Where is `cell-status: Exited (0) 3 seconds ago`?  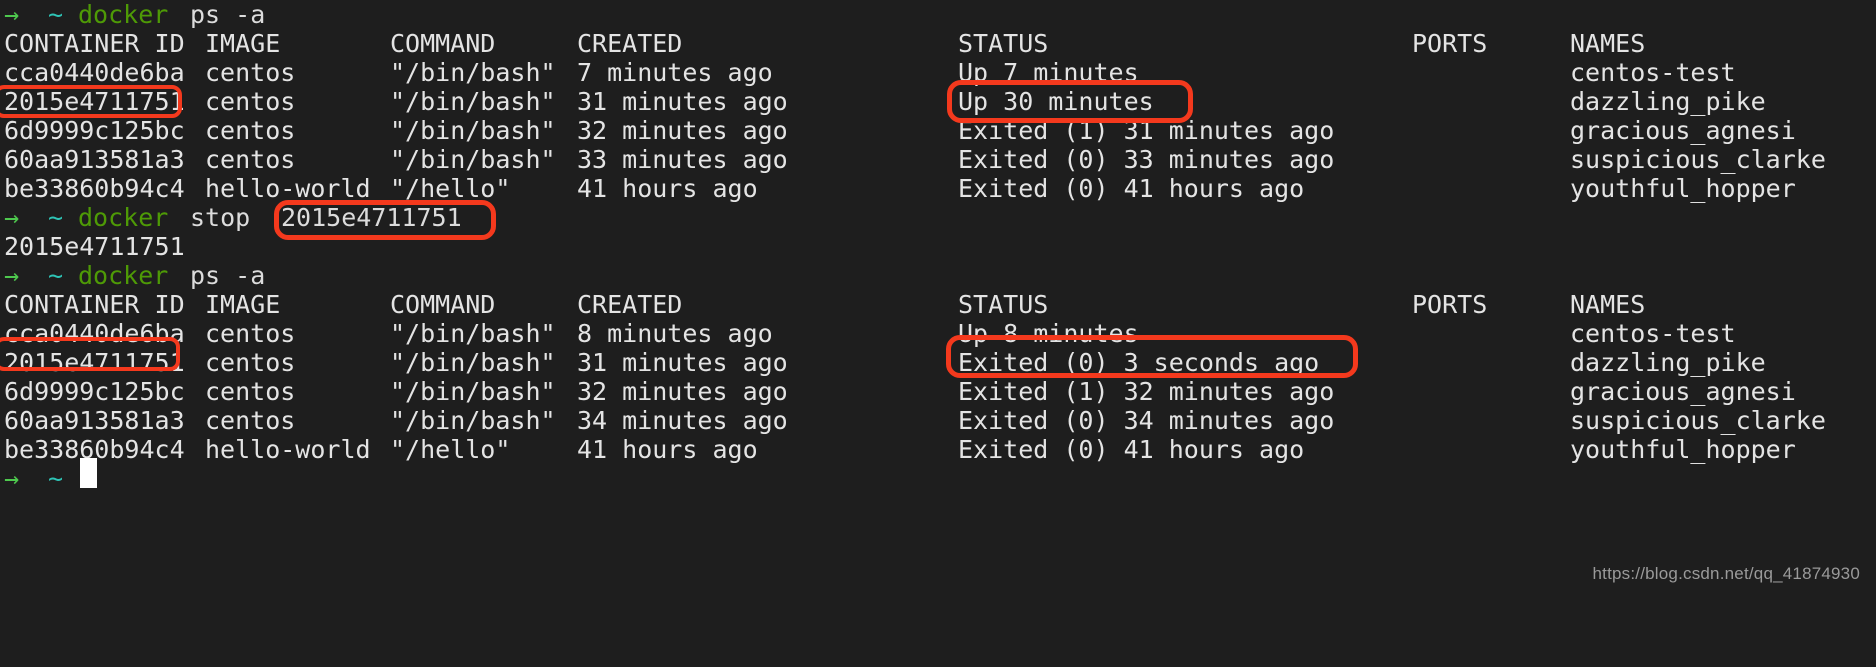
cell-status: Exited (0) 3 seconds ago is located at coordinates (1139, 362).